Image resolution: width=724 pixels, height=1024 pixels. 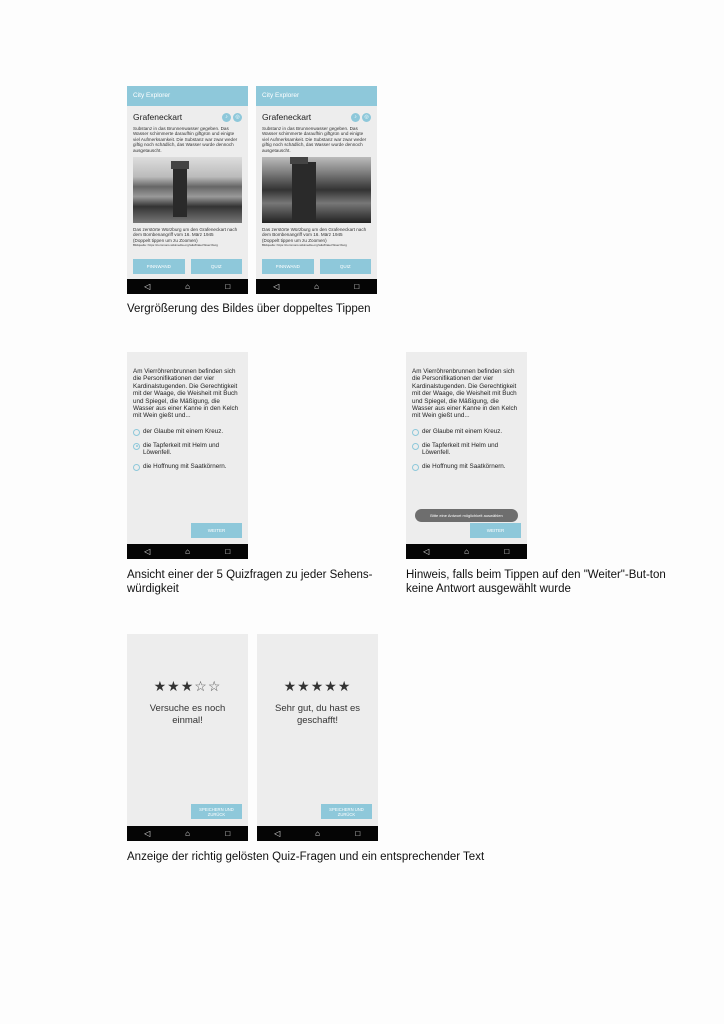 What do you see at coordinates (317, 714) in the screenshot?
I see `result-text: Sehr gut, du hast es geschafft!` at bounding box center [317, 714].